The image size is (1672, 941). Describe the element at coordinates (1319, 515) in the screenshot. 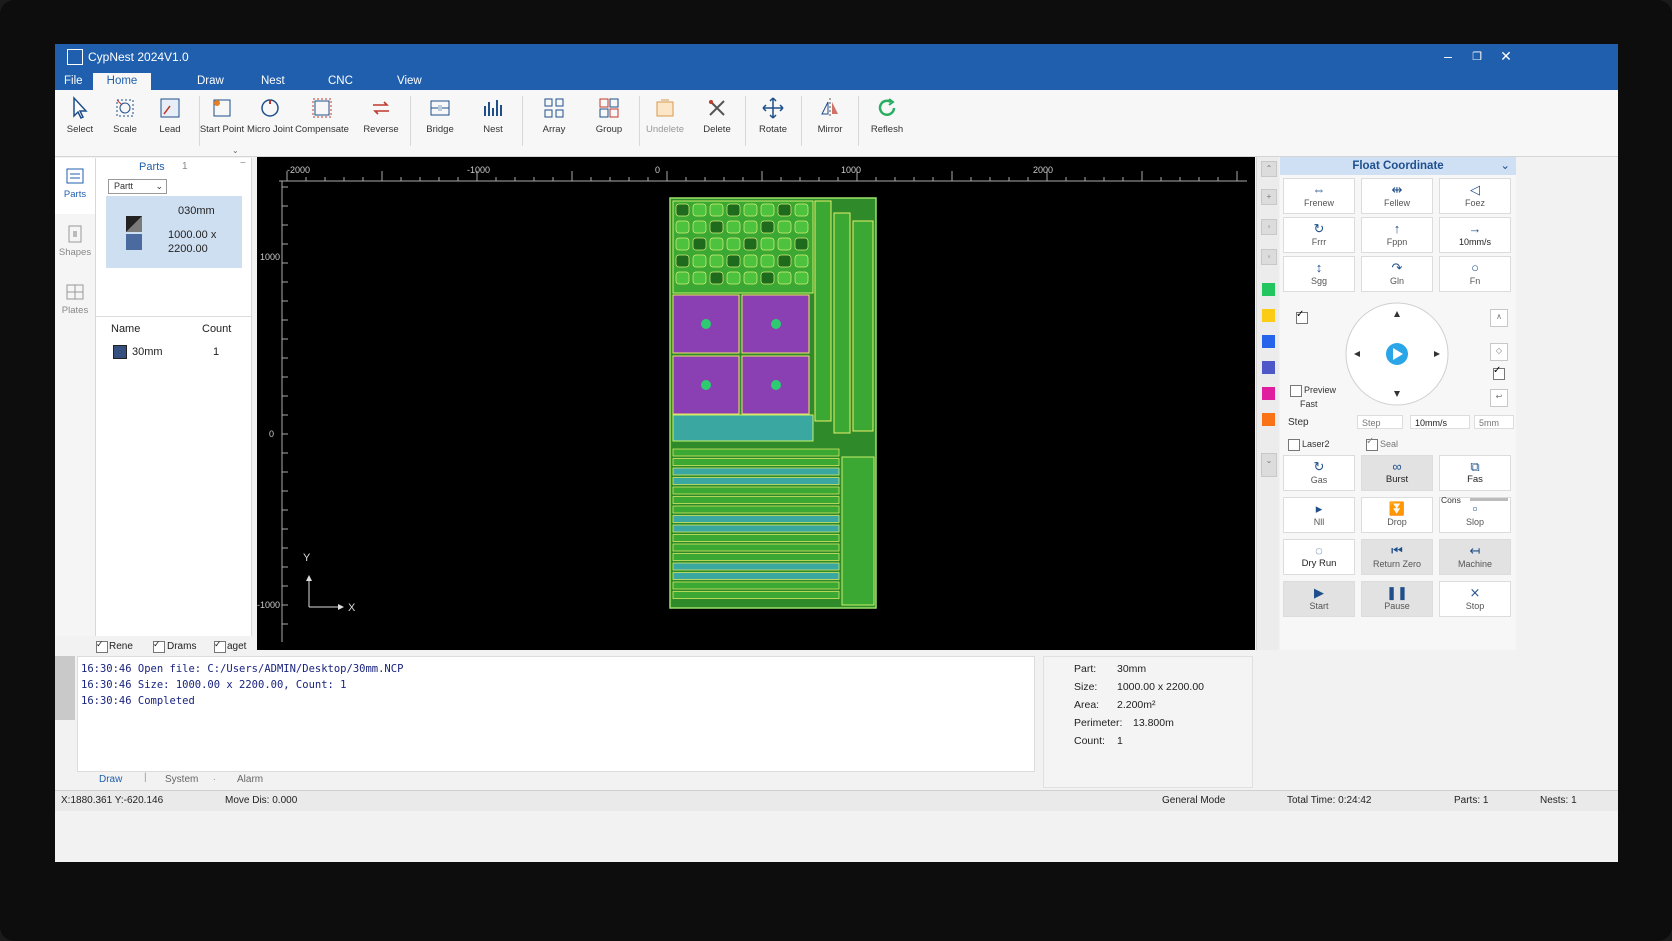

I see `nll-button: ▸ Nll` at that location.